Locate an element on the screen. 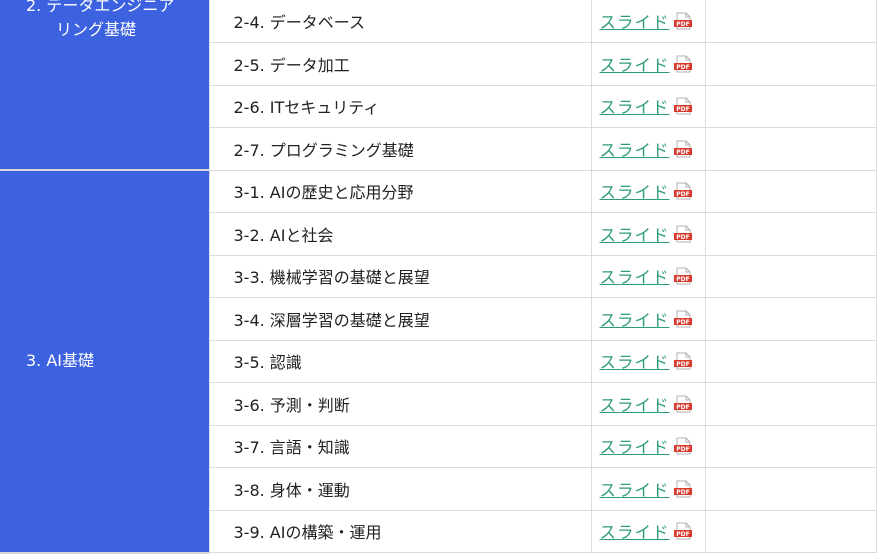 This screenshot has width=877, height=555. topic-label: 3-7. 言語・知識 is located at coordinates (399, 446).